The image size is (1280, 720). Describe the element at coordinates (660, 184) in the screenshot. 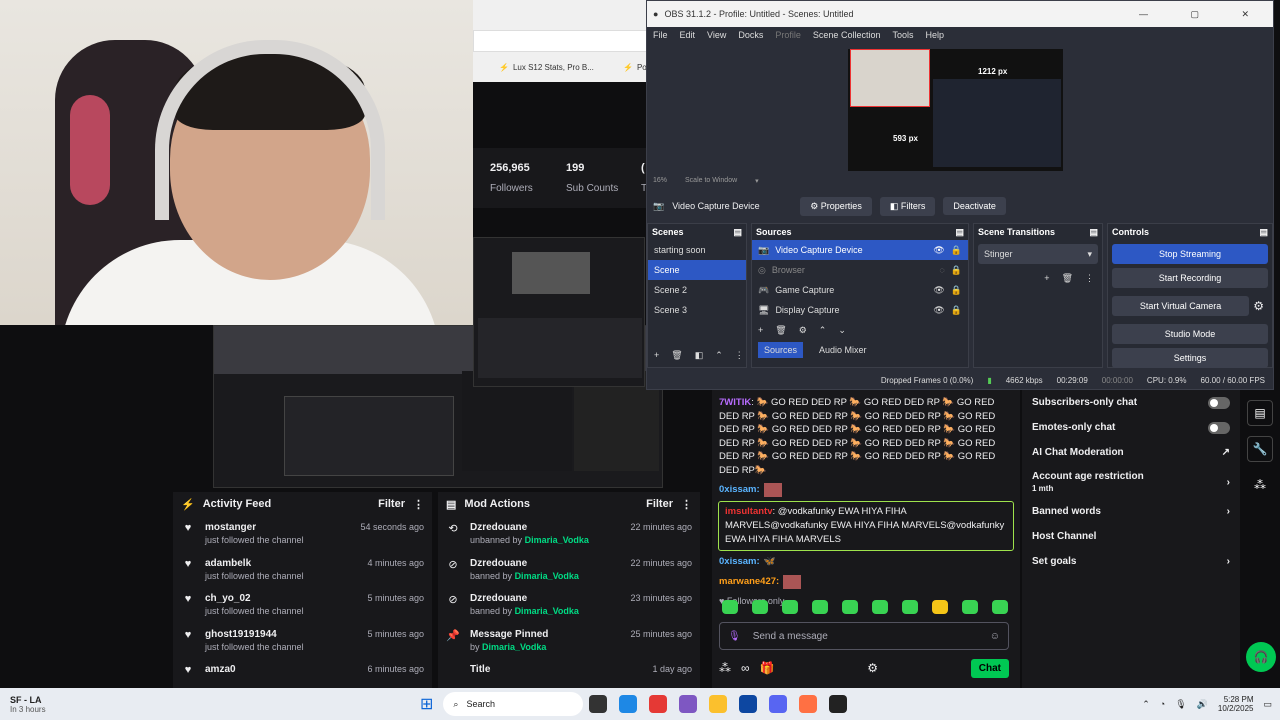

I see `zoom-level: 16%` at that location.